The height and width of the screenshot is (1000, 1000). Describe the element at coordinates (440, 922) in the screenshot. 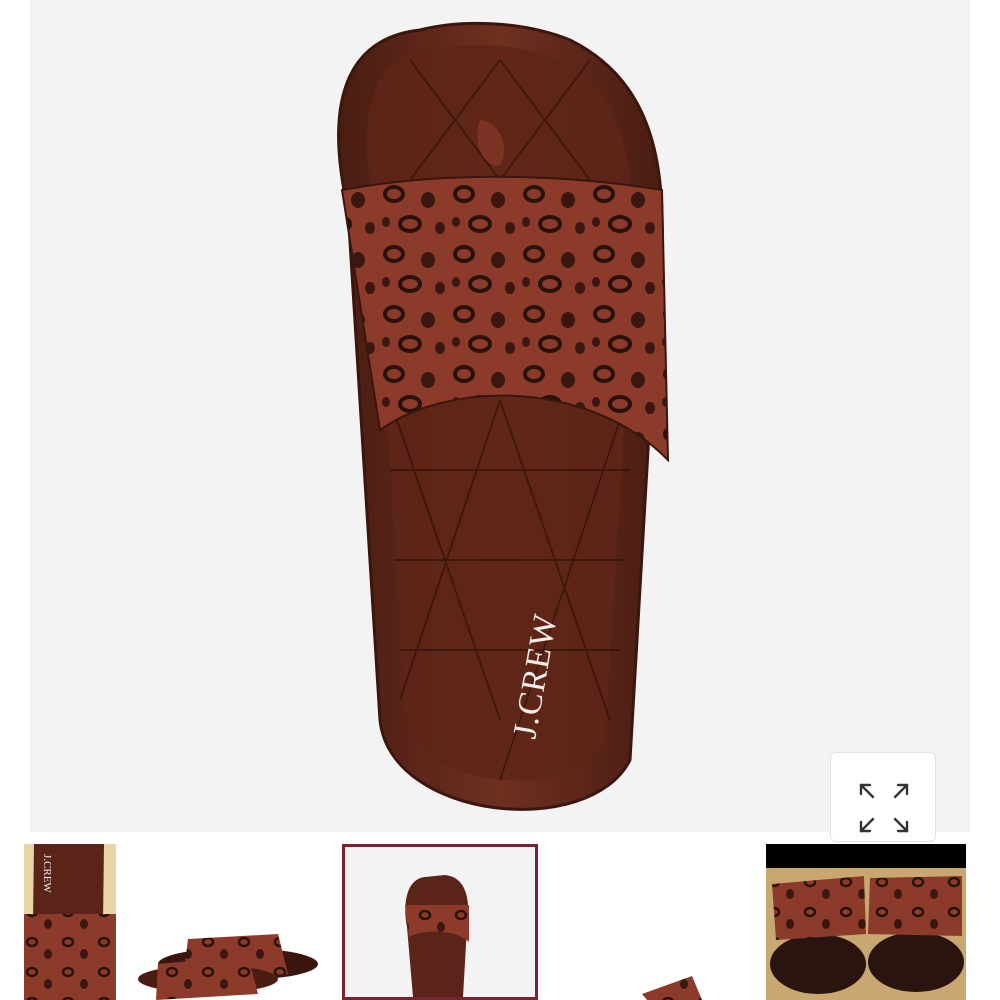

I see `thumbnail-3-selected` at that location.